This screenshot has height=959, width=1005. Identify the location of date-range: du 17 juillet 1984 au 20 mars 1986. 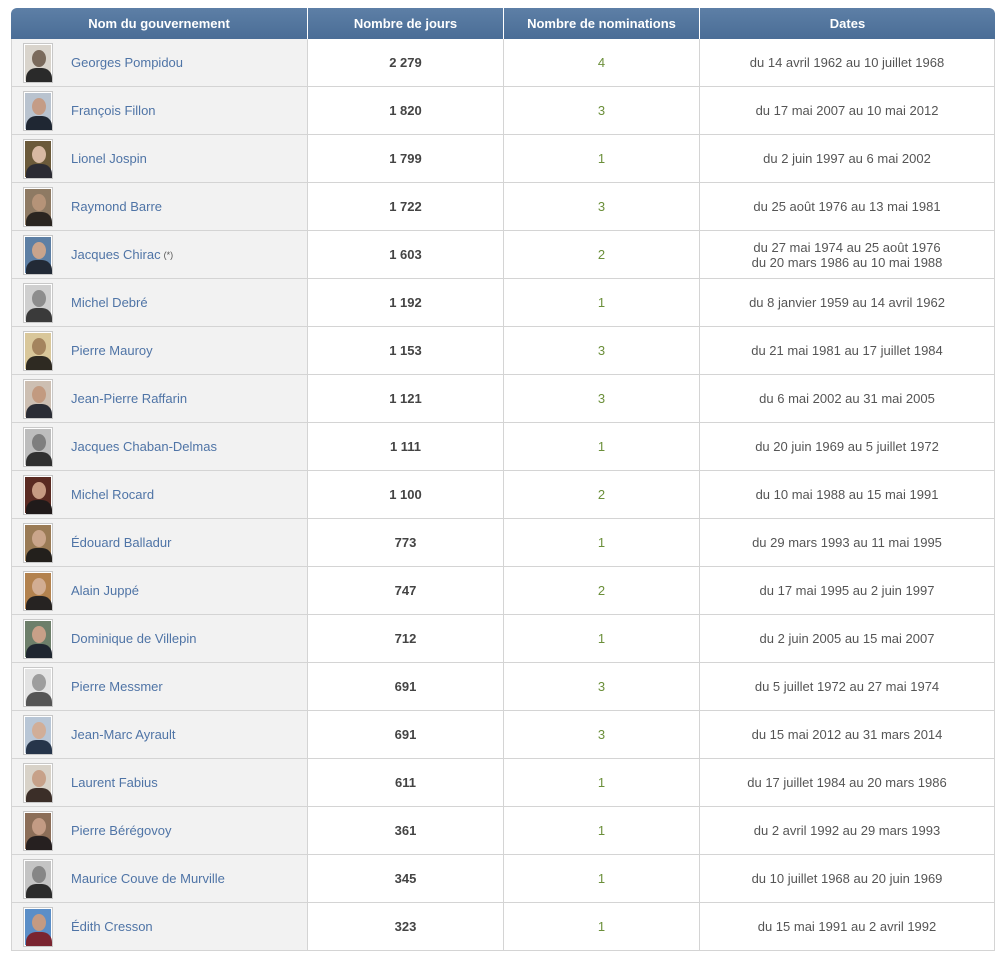
(847, 782).